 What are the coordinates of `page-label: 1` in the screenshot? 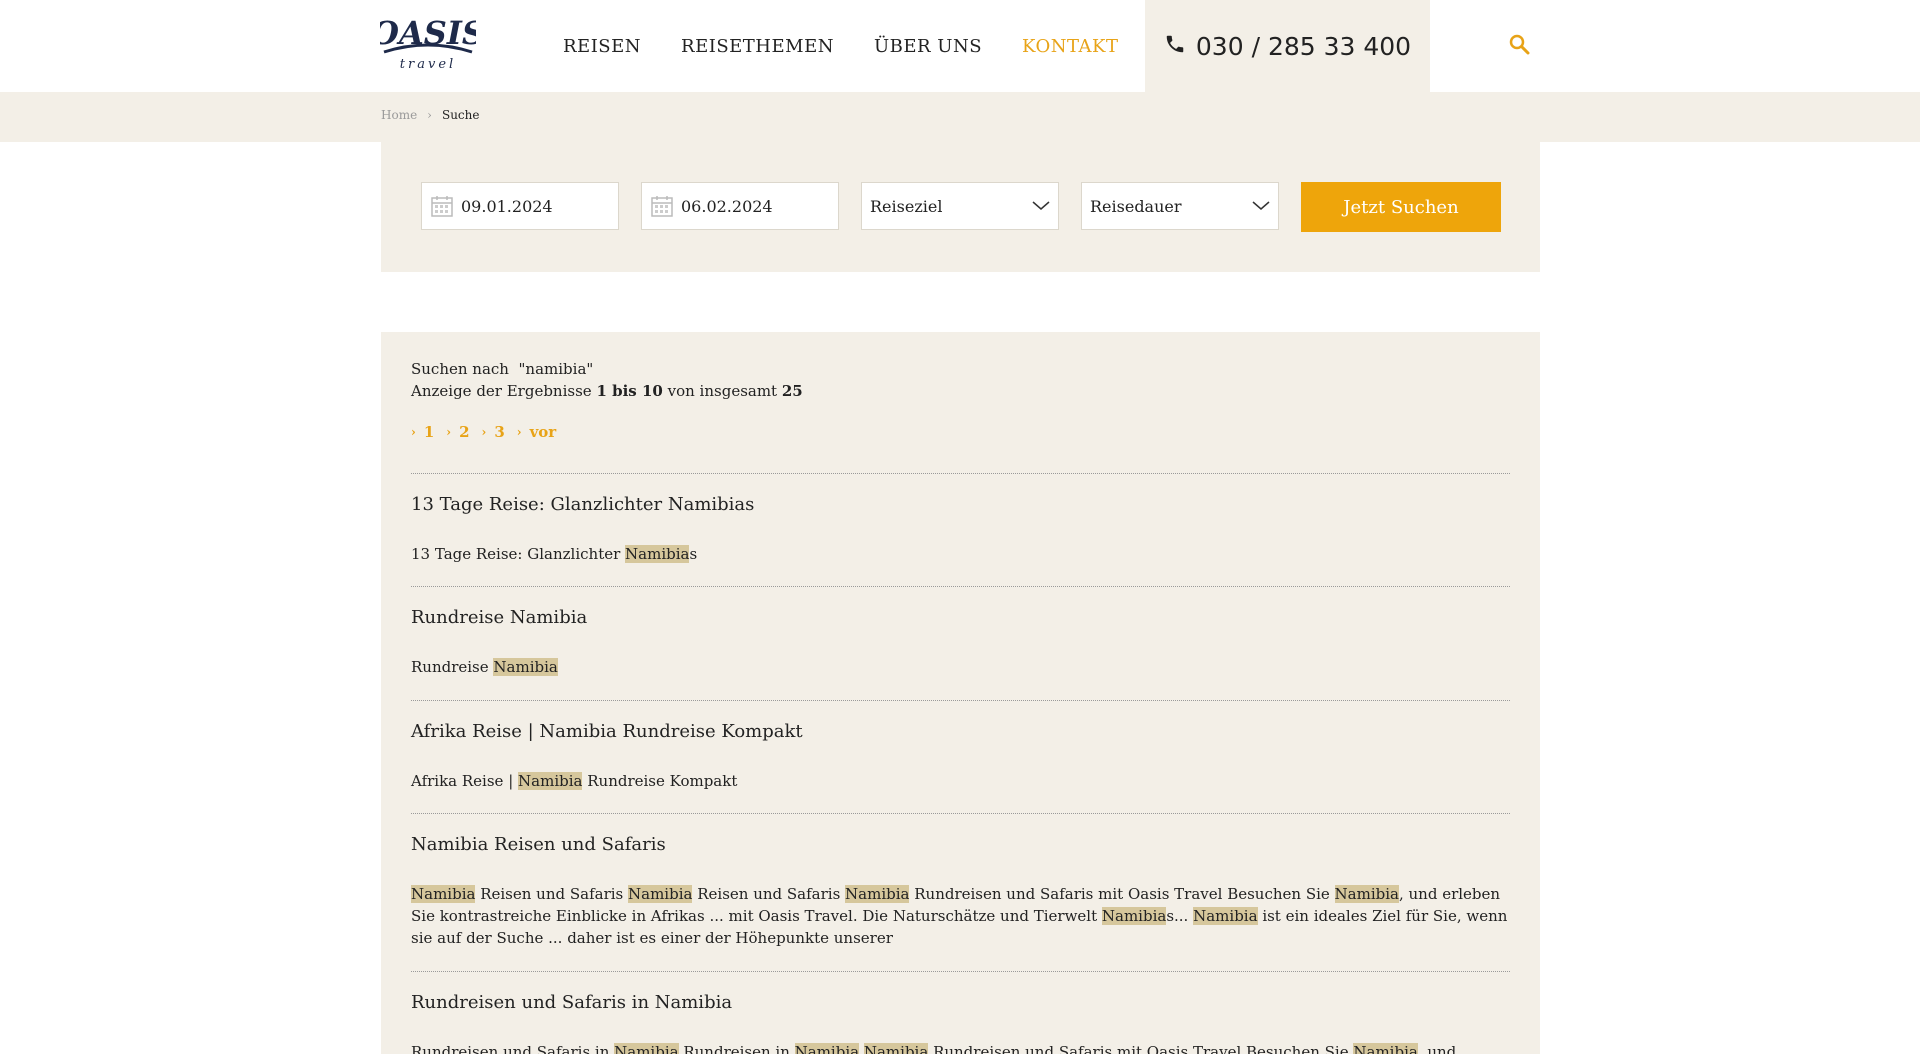 It's located at (429, 432).